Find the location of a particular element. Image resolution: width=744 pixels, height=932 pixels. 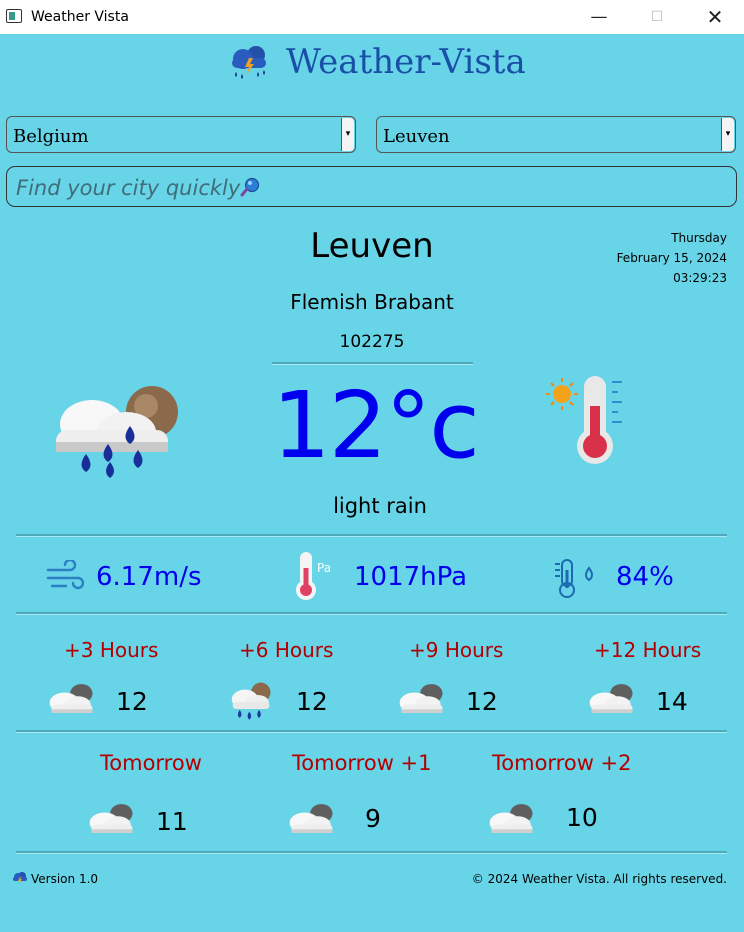

app-icon is located at coordinates (14, 16).